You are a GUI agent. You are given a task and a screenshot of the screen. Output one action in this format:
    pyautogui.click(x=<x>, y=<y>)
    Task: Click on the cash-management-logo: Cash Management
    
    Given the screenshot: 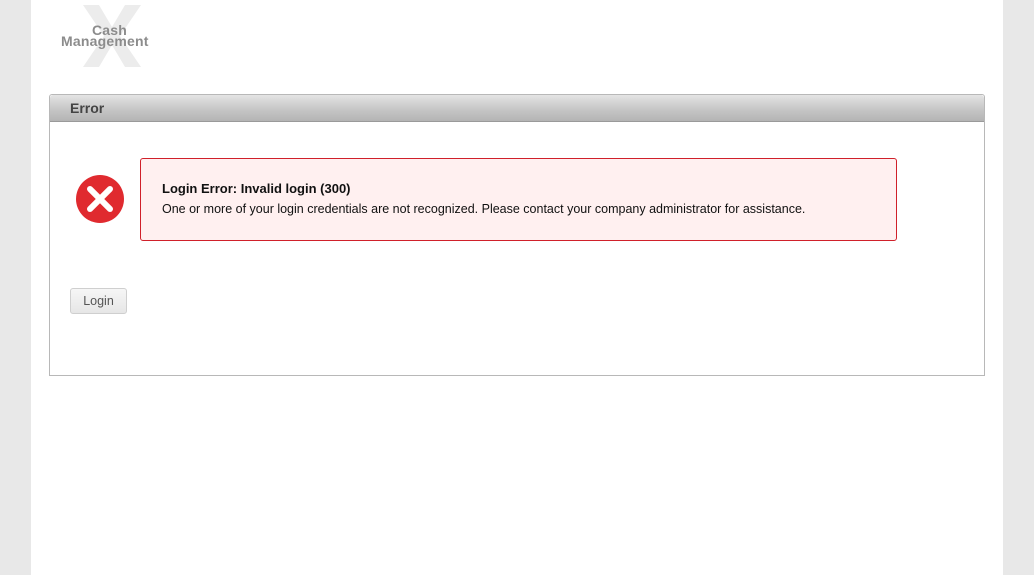 What is the action you would take?
    pyautogui.click(x=116, y=37)
    